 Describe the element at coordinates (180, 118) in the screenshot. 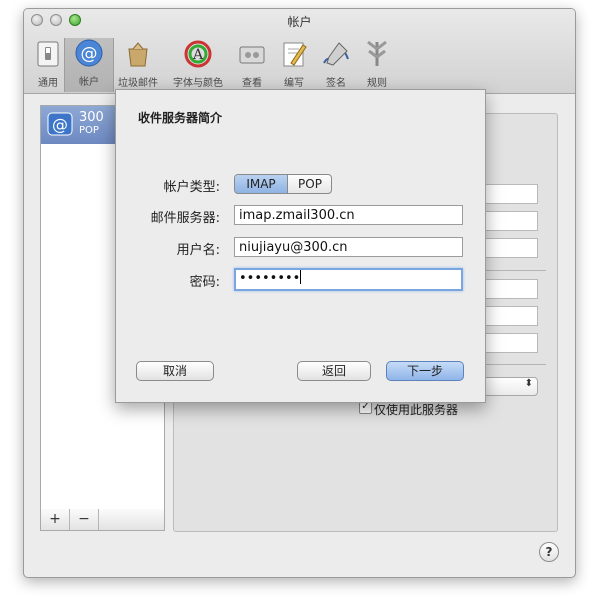

I see `sheet-title: 收件服务器简介` at that location.